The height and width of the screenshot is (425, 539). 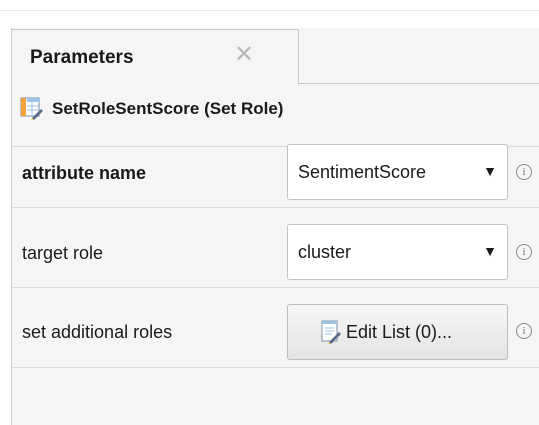 I want to click on target-role-label: target role, so click(x=63, y=253).